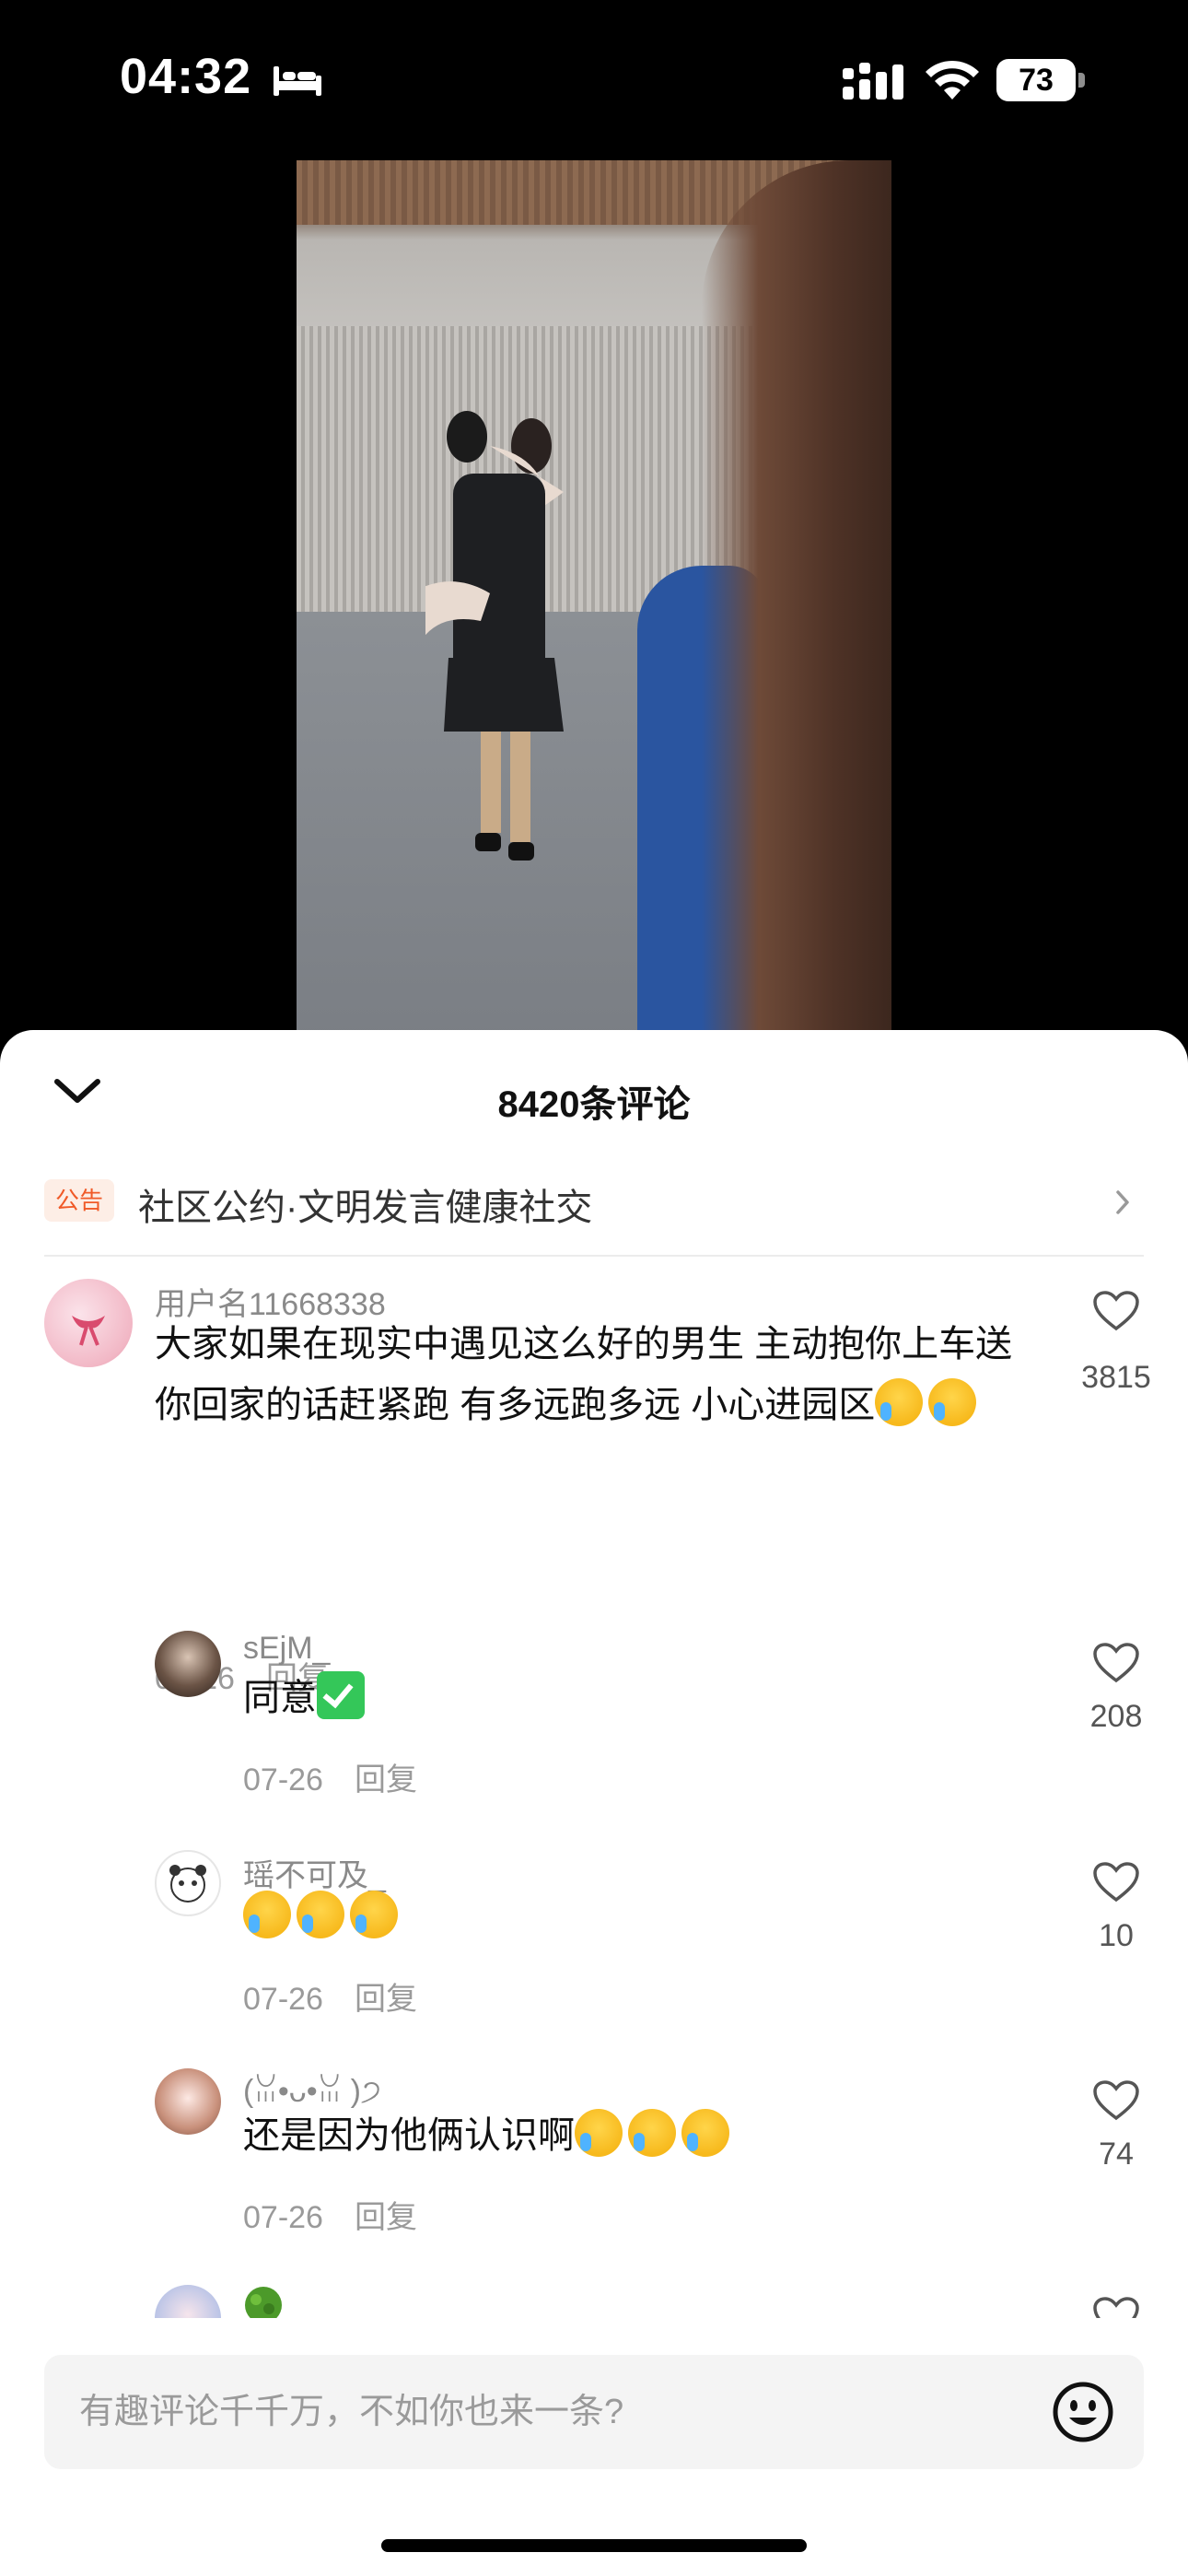 The width and height of the screenshot is (1188, 2576). I want to click on wifi-icon, so click(952, 80).